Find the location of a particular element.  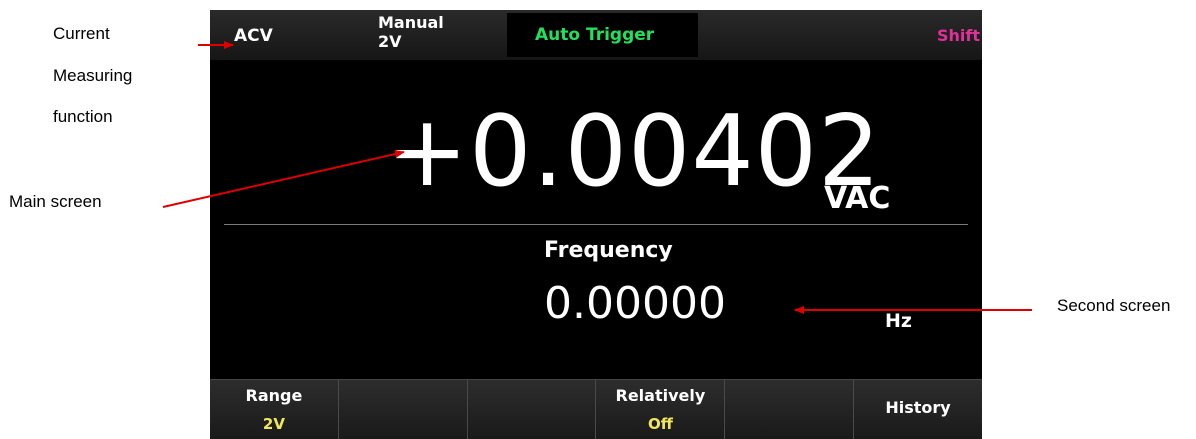

secondary-label: Frequency is located at coordinates (608, 250).